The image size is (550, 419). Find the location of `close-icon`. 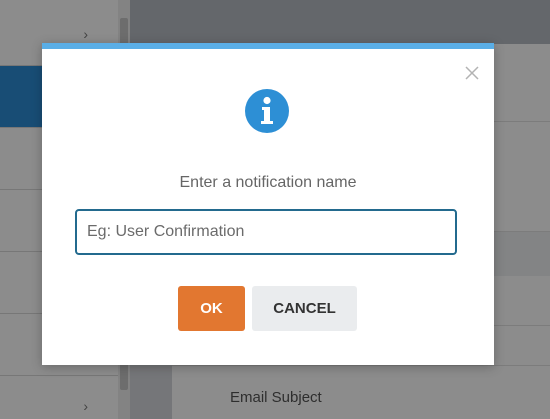

close-icon is located at coordinates (472, 73).